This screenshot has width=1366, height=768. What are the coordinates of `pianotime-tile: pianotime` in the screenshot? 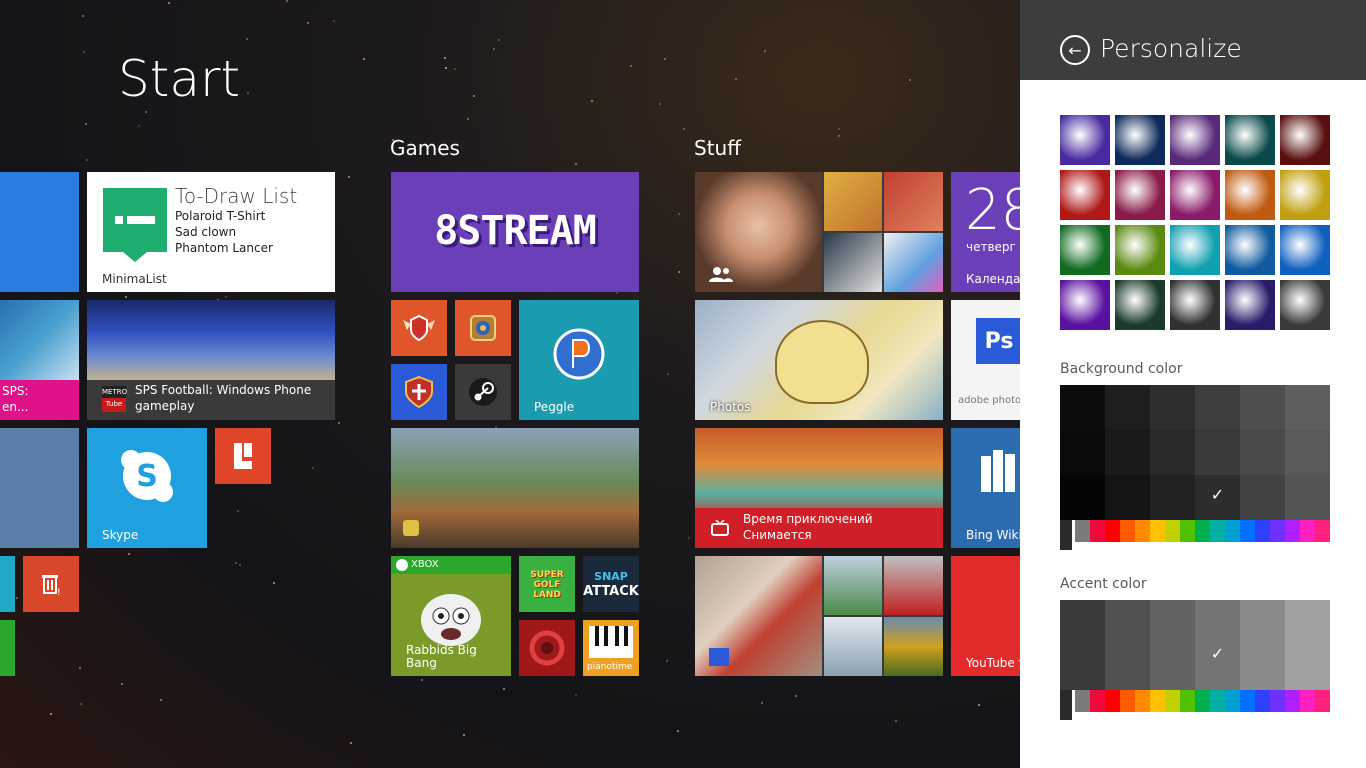 It's located at (611, 648).